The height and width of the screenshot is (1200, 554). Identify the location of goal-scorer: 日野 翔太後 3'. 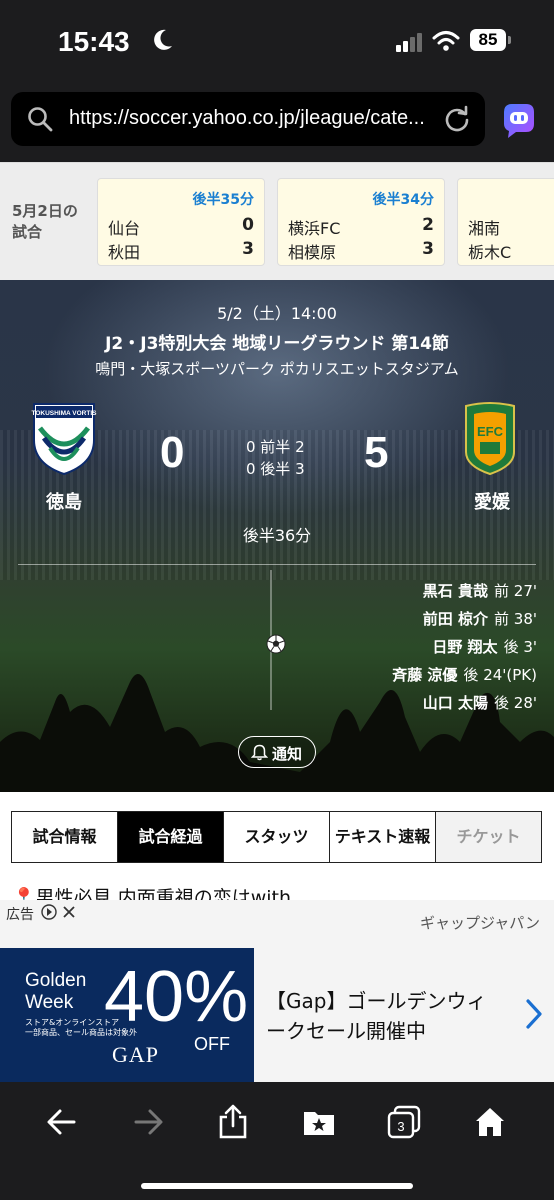
(484, 647).